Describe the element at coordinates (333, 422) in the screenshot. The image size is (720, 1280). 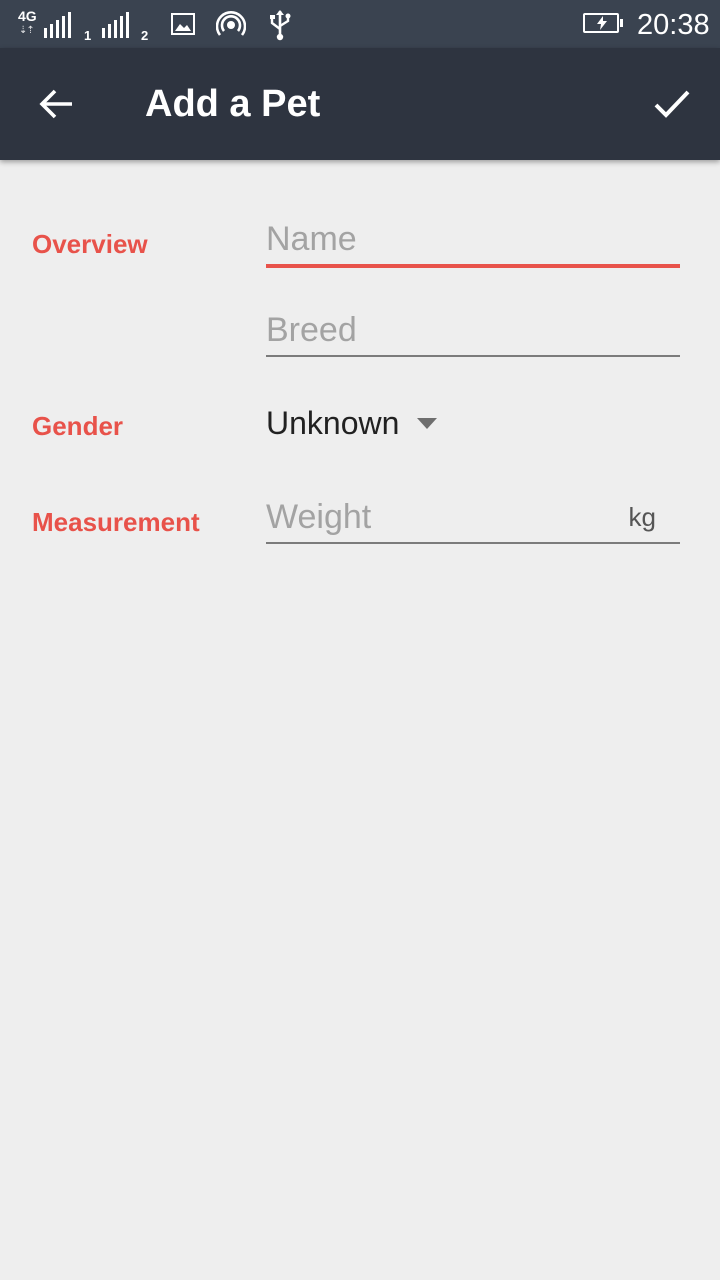
I see `gender-selected-value: Unknown` at that location.